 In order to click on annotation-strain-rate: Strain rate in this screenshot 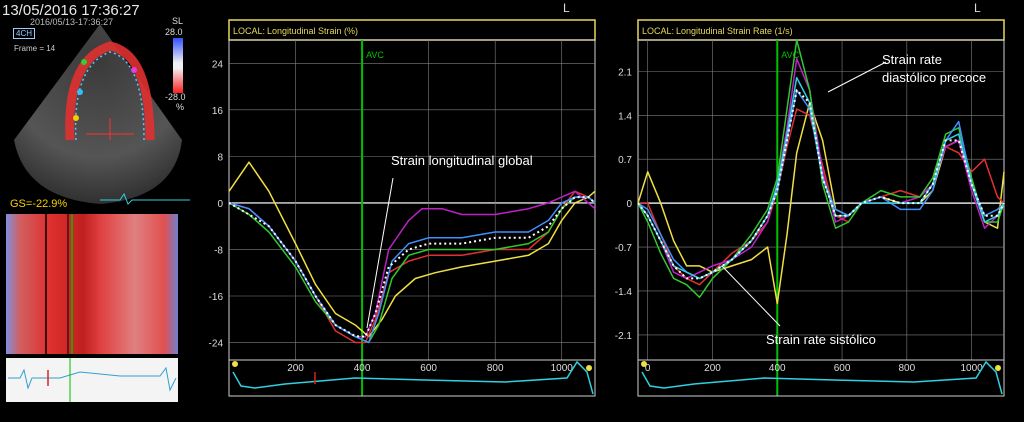, I will do `click(912, 59)`.